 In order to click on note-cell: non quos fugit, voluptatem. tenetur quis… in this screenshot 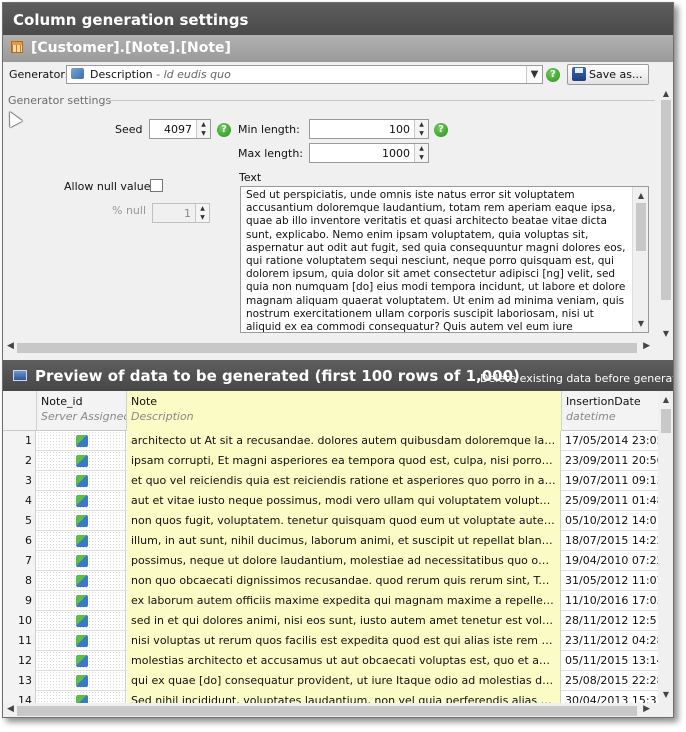, I will do `click(344, 521)`.